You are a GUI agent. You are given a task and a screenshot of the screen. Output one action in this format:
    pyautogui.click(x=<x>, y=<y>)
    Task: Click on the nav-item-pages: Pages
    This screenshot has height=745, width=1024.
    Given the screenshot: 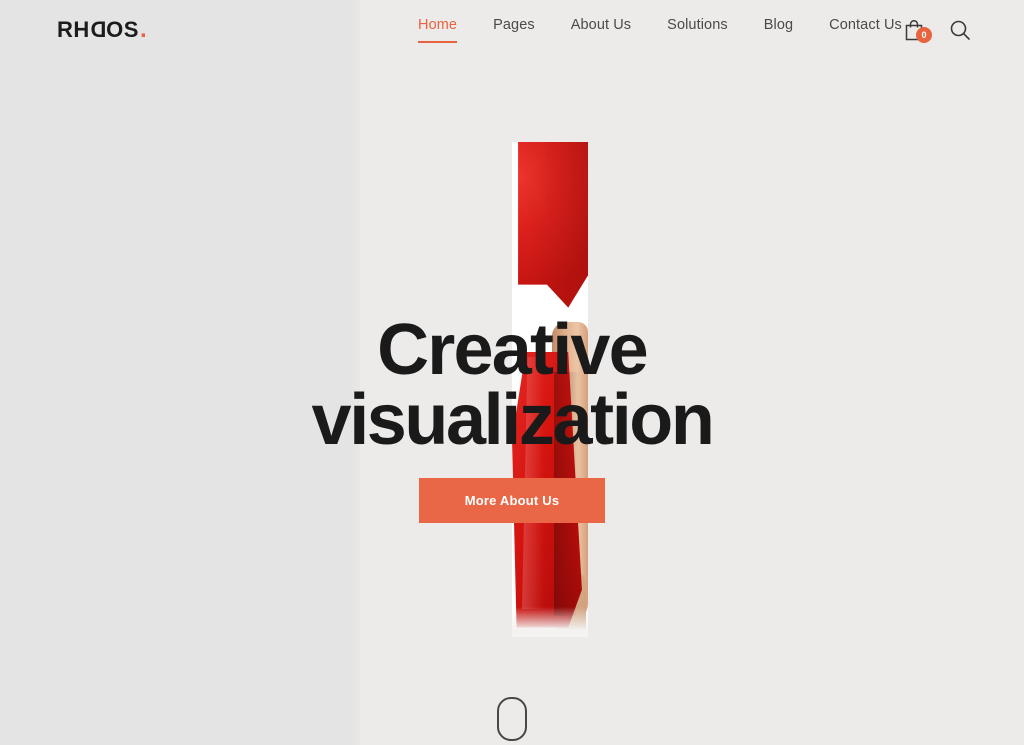 What is the action you would take?
    pyautogui.click(x=514, y=30)
    